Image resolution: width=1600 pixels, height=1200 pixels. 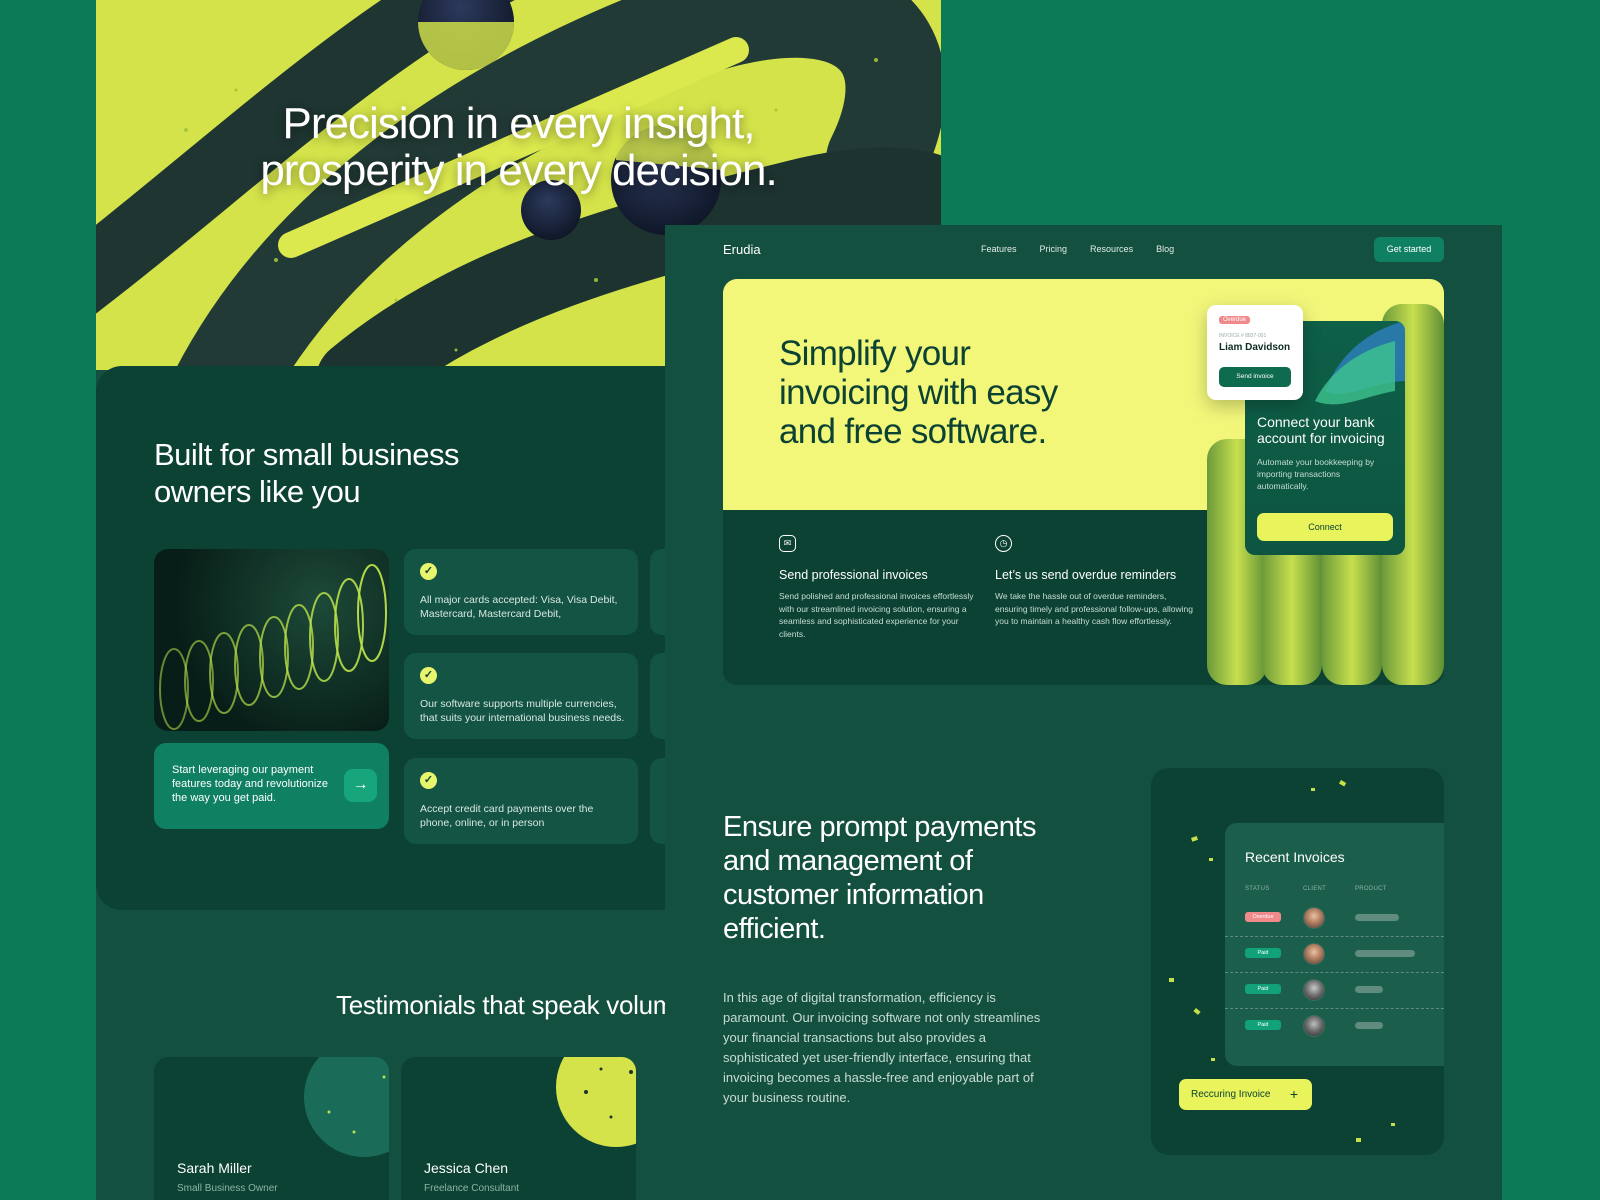 I want to click on send-invoice-button: Send invoice, so click(x=1255, y=377).